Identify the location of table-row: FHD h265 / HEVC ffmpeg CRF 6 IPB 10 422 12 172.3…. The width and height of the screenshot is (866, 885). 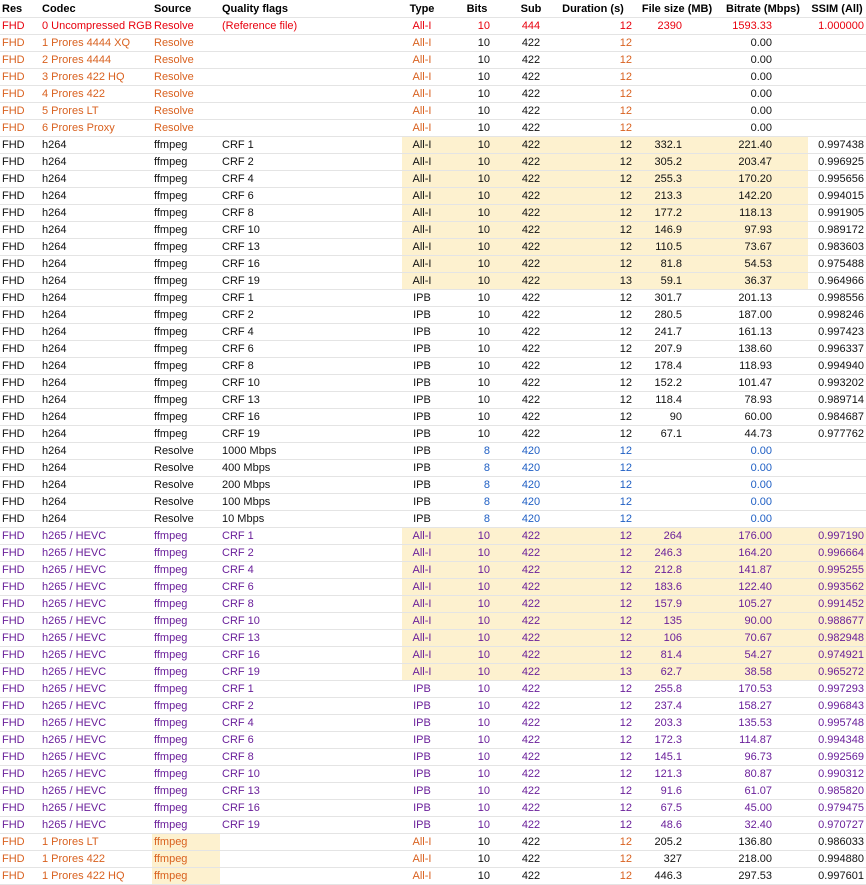
(433, 740).